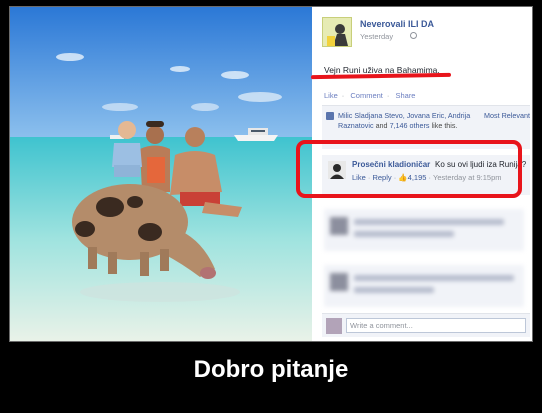 This screenshot has width=542, height=413. Describe the element at coordinates (334, 326) in the screenshot. I see `user-avatar` at that location.